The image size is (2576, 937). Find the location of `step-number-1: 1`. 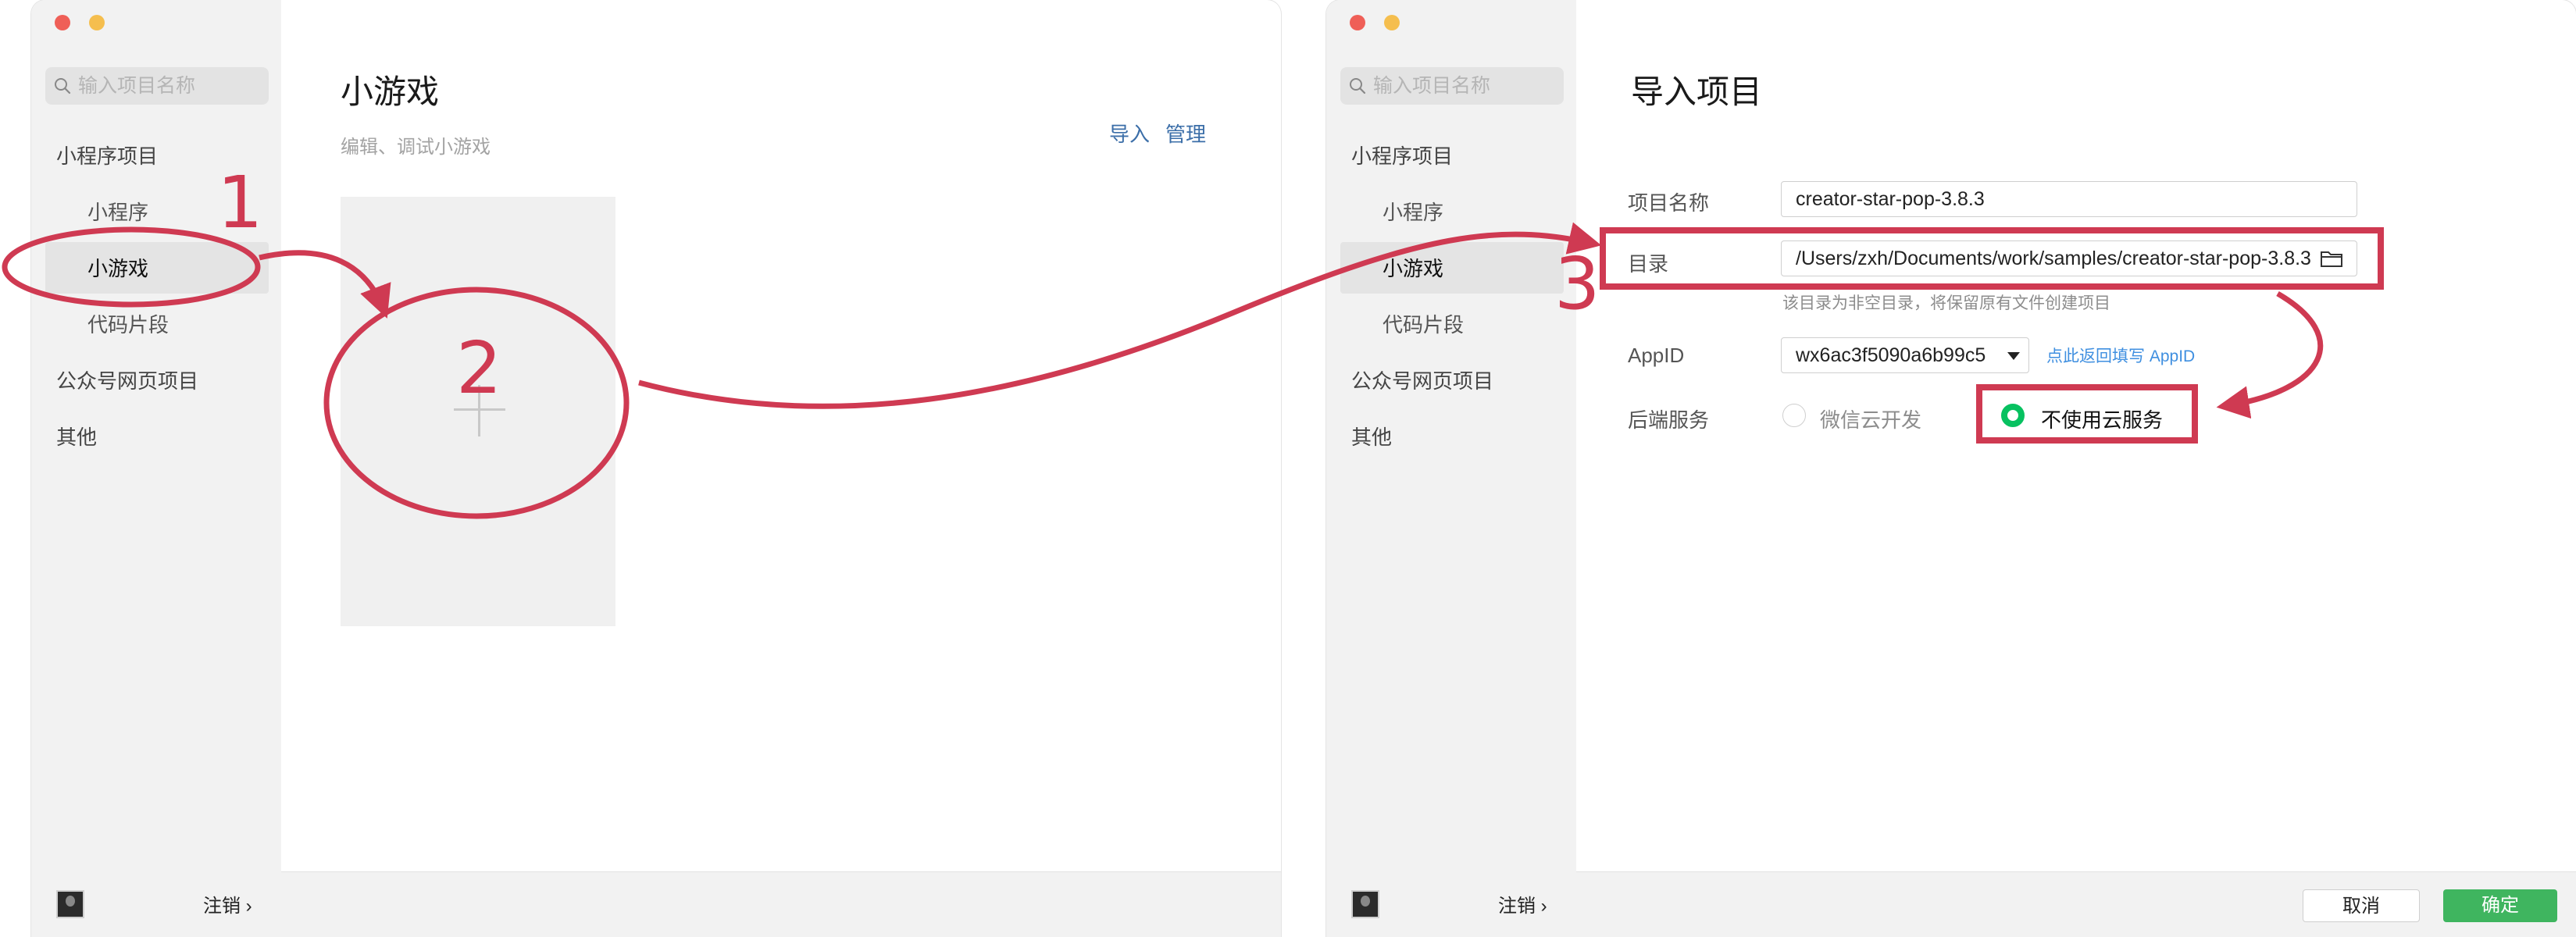

step-number-1: 1 is located at coordinates (240, 202).